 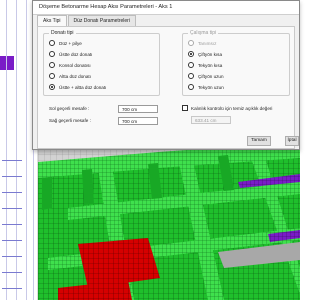 I want to click on tab-straight-rebar-parameters: Düz Donatı Parametreleri, so click(x=101, y=20).